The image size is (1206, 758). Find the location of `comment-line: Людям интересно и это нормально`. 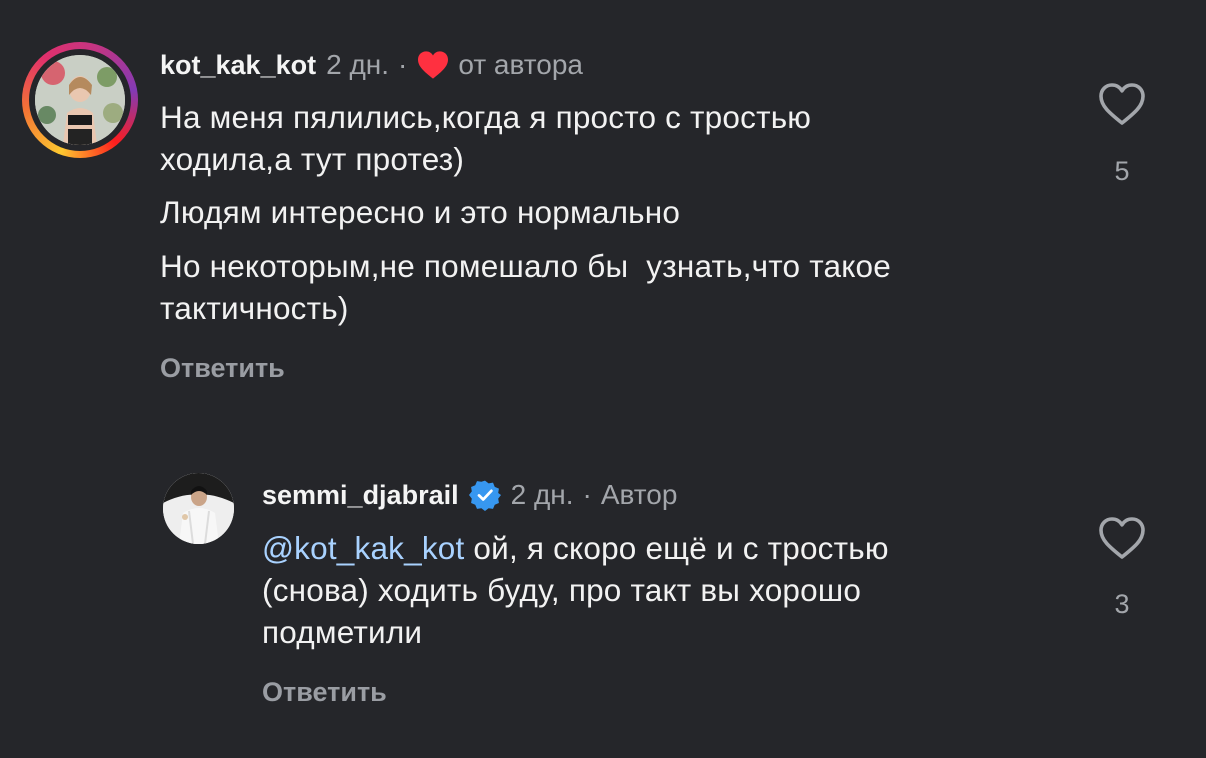

comment-line: Людям интересно и это нормально is located at coordinates (420, 212).